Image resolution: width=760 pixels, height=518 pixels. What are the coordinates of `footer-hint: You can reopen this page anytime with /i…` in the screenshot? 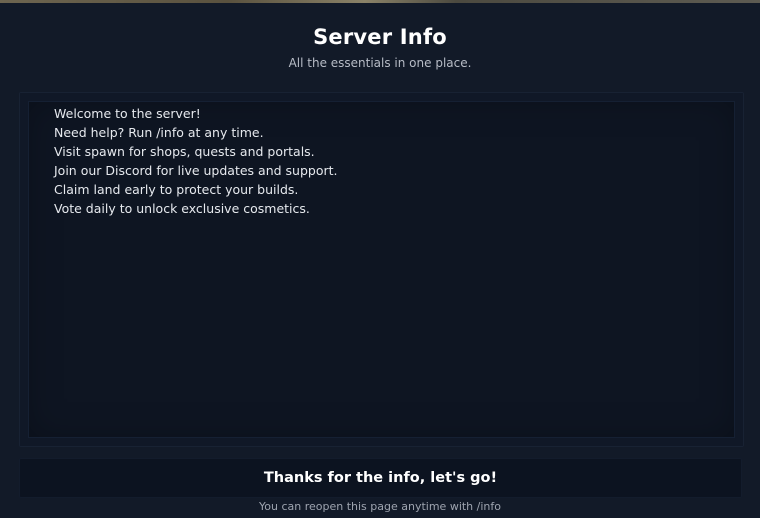 It's located at (380, 506).